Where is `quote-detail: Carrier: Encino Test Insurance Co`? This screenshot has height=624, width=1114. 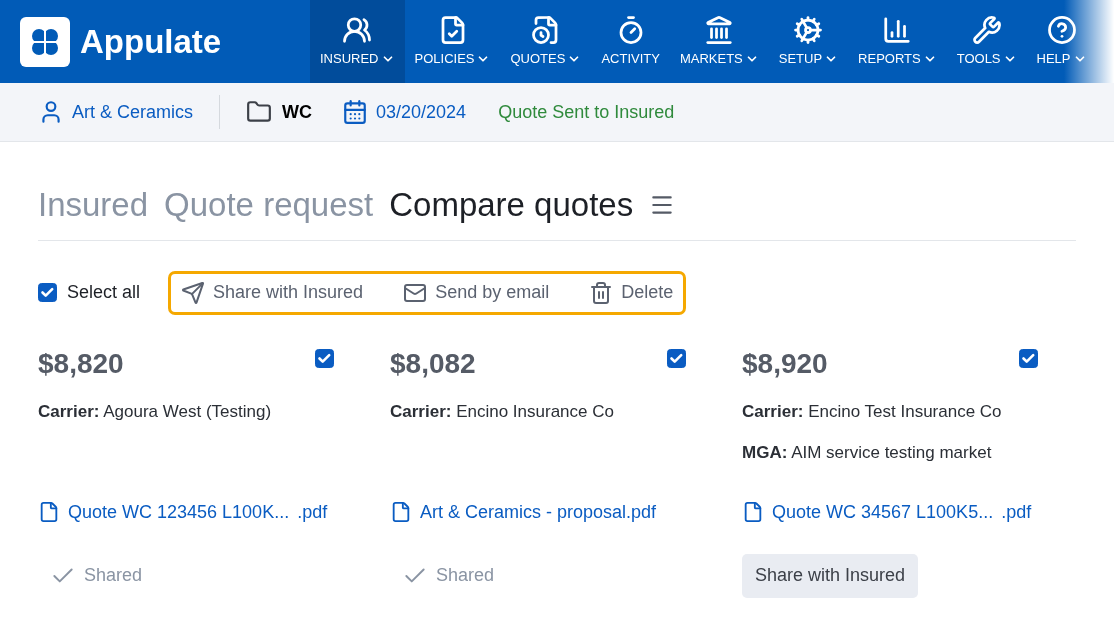
quote-detail: Carrier: Encino Test Insurance Co is located at coordinates (872, 411).